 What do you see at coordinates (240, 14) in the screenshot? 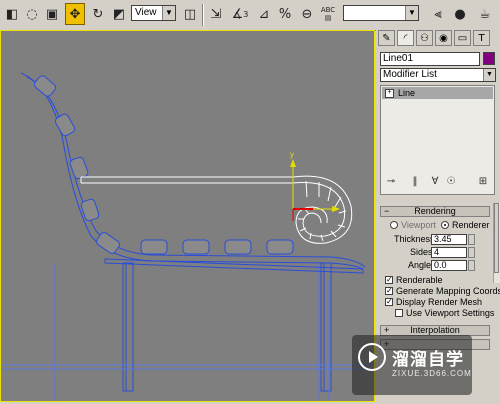
I see `angle-snap-icon: ∡ 3` at bounding box center [240, 14].